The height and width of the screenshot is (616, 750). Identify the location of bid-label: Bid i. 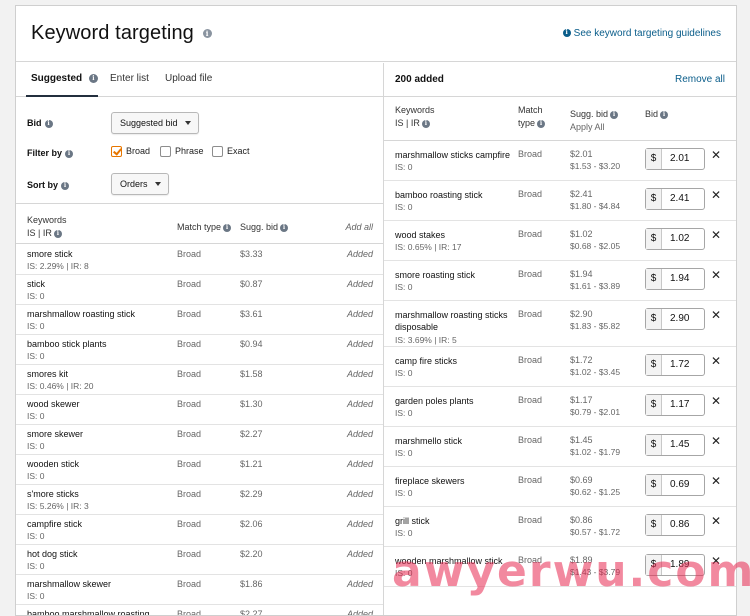
(40, 123).